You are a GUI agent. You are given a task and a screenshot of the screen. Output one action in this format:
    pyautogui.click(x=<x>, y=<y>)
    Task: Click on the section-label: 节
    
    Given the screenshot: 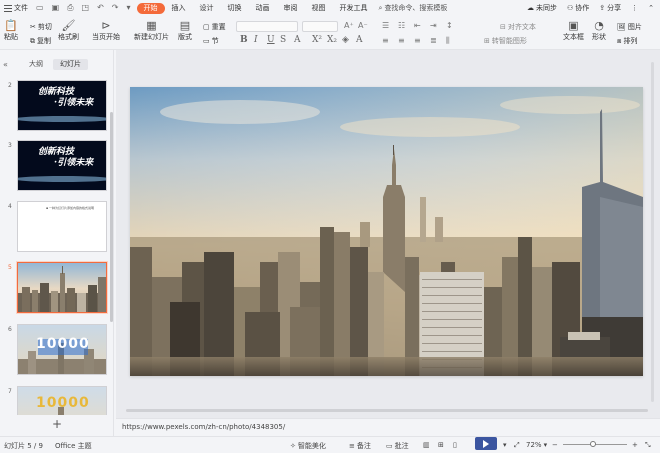 What is the action you would take?
    pyautogui.click(x=215, y=41)
    